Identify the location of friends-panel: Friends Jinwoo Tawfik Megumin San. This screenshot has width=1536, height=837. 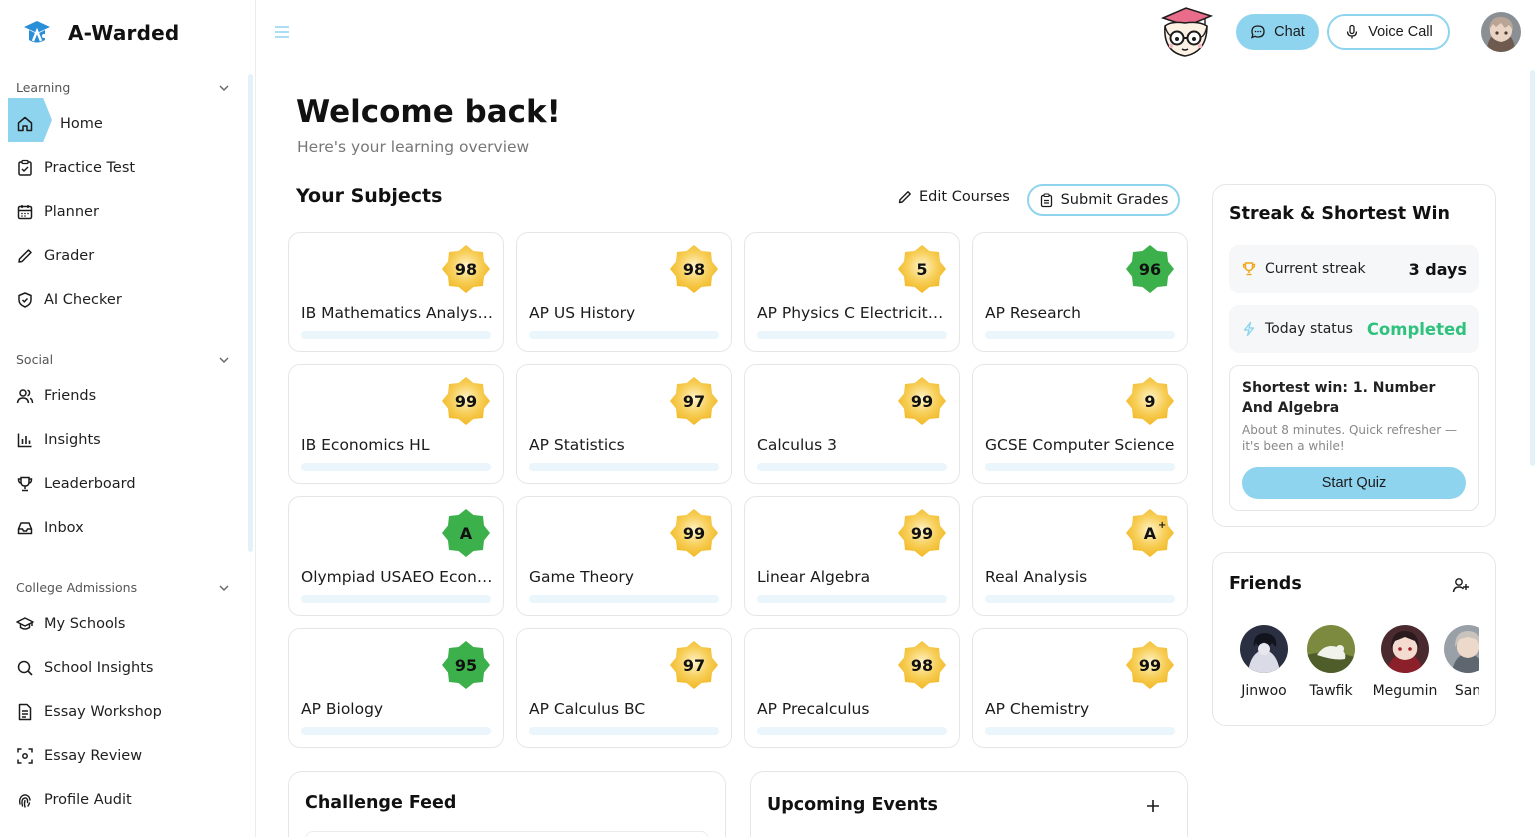
(1354, 639).